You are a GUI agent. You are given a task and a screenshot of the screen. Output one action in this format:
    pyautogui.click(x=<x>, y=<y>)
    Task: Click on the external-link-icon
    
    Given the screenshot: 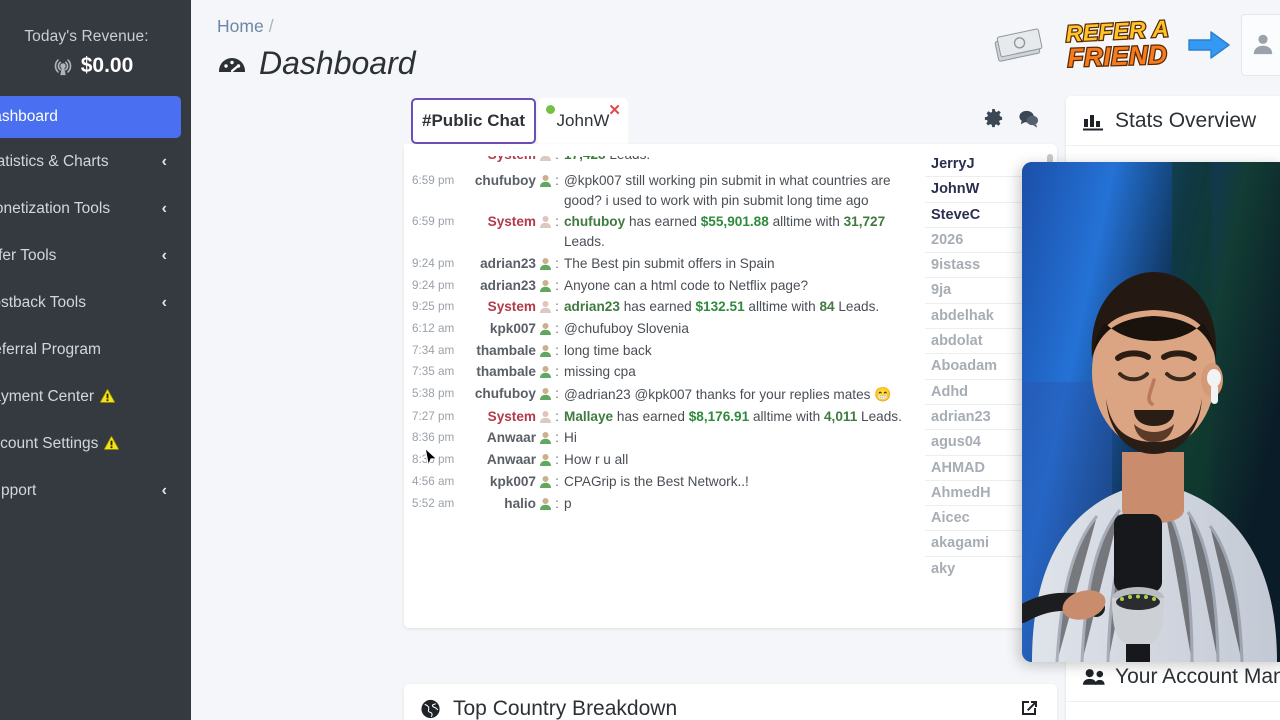 What is the action you would take?
    pyautogui.click(x=1029, y=708)
    